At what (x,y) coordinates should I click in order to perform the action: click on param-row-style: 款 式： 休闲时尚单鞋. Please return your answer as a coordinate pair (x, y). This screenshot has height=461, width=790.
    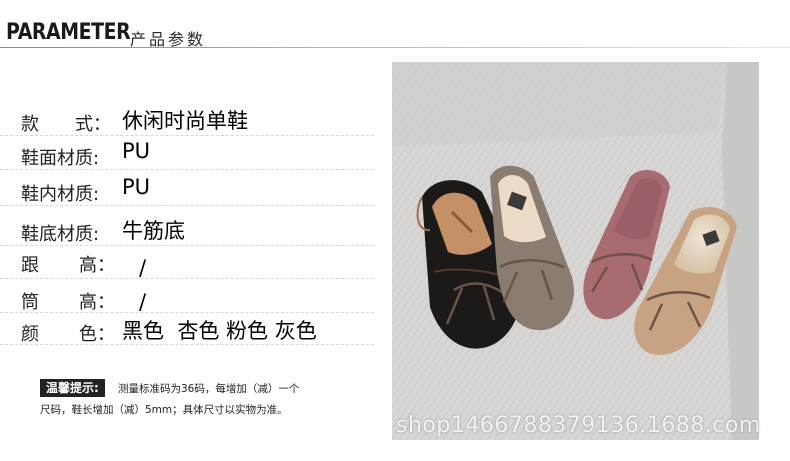
    Looking at the image, I should click on (196, 119).